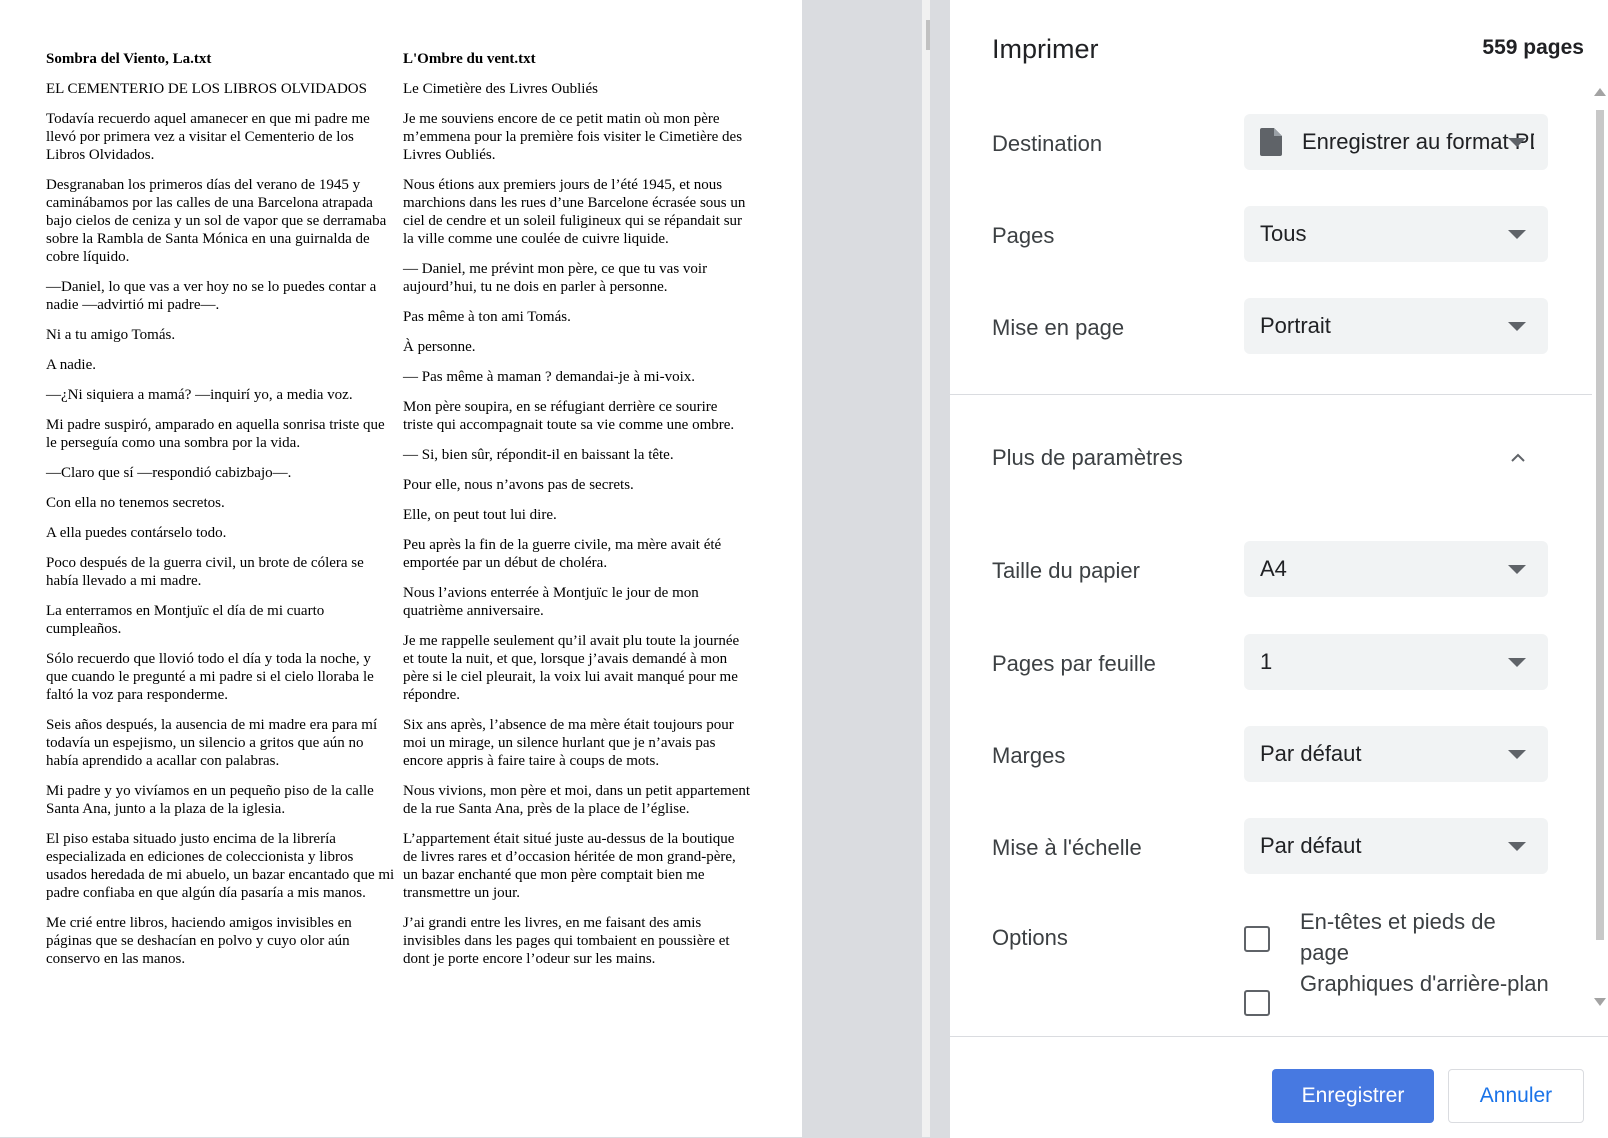  I want to click on margins-row: Marges Par défaut, so click(1271, 756).